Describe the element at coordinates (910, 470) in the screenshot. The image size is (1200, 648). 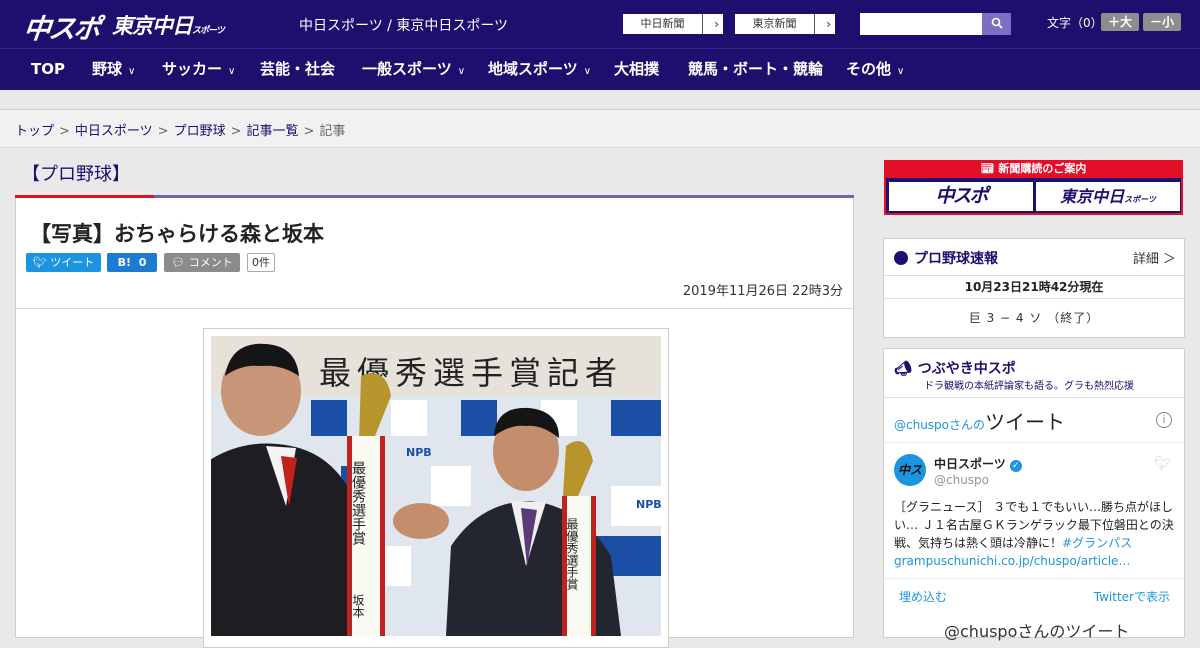
I see `avatar: 中スポ` at that location.